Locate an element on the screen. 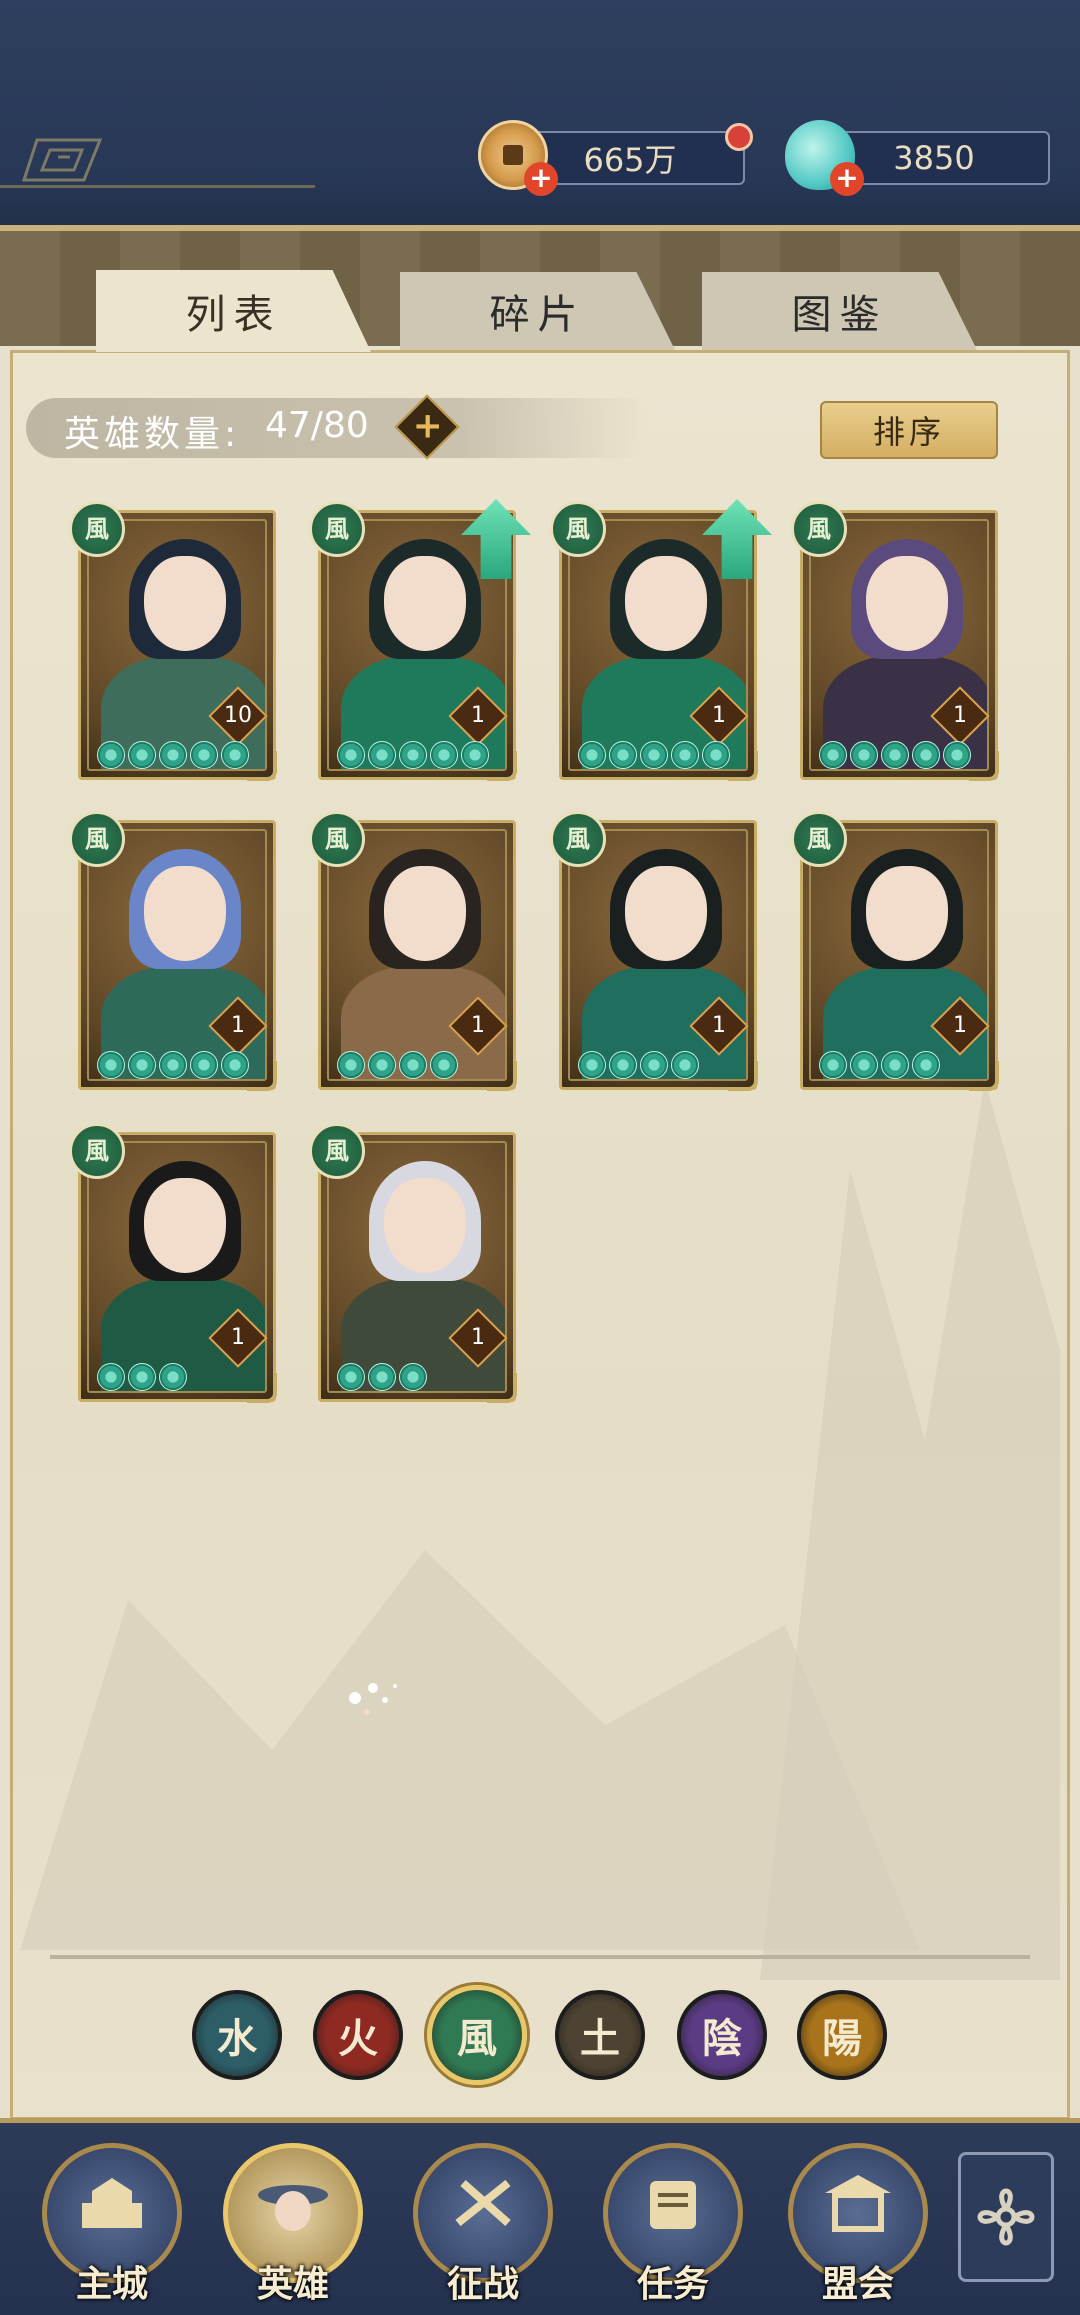 This screenshot has width=1080, height=2315. notification-dot is located at coordinates (739, 137).